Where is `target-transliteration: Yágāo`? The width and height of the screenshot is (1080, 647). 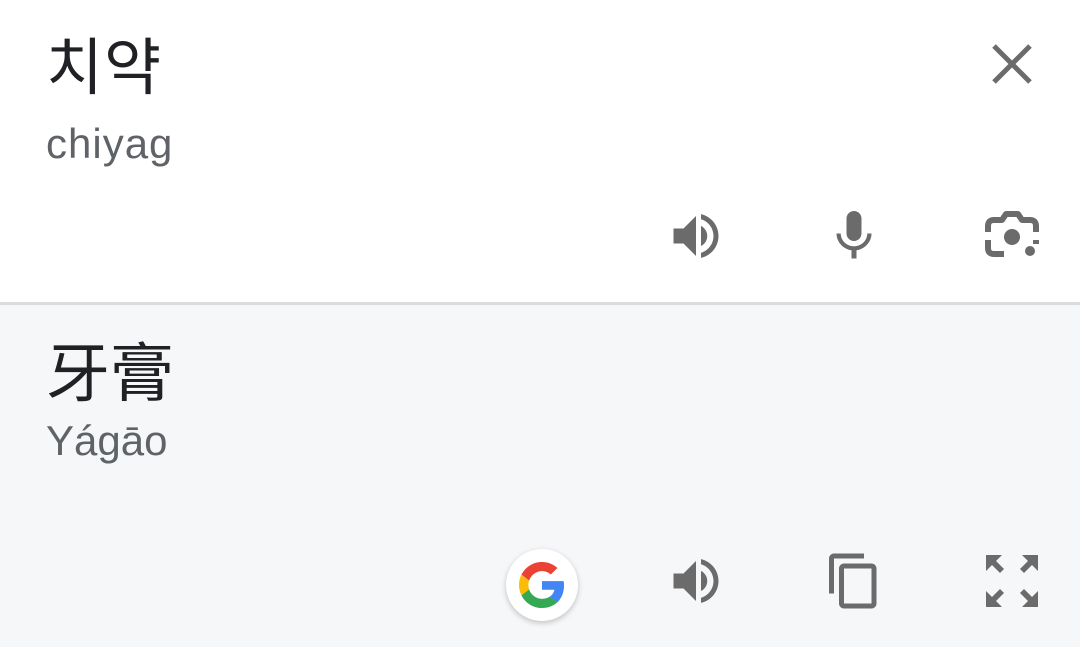
target-transliteration: Yágāo is located at coordinates (107, 440).